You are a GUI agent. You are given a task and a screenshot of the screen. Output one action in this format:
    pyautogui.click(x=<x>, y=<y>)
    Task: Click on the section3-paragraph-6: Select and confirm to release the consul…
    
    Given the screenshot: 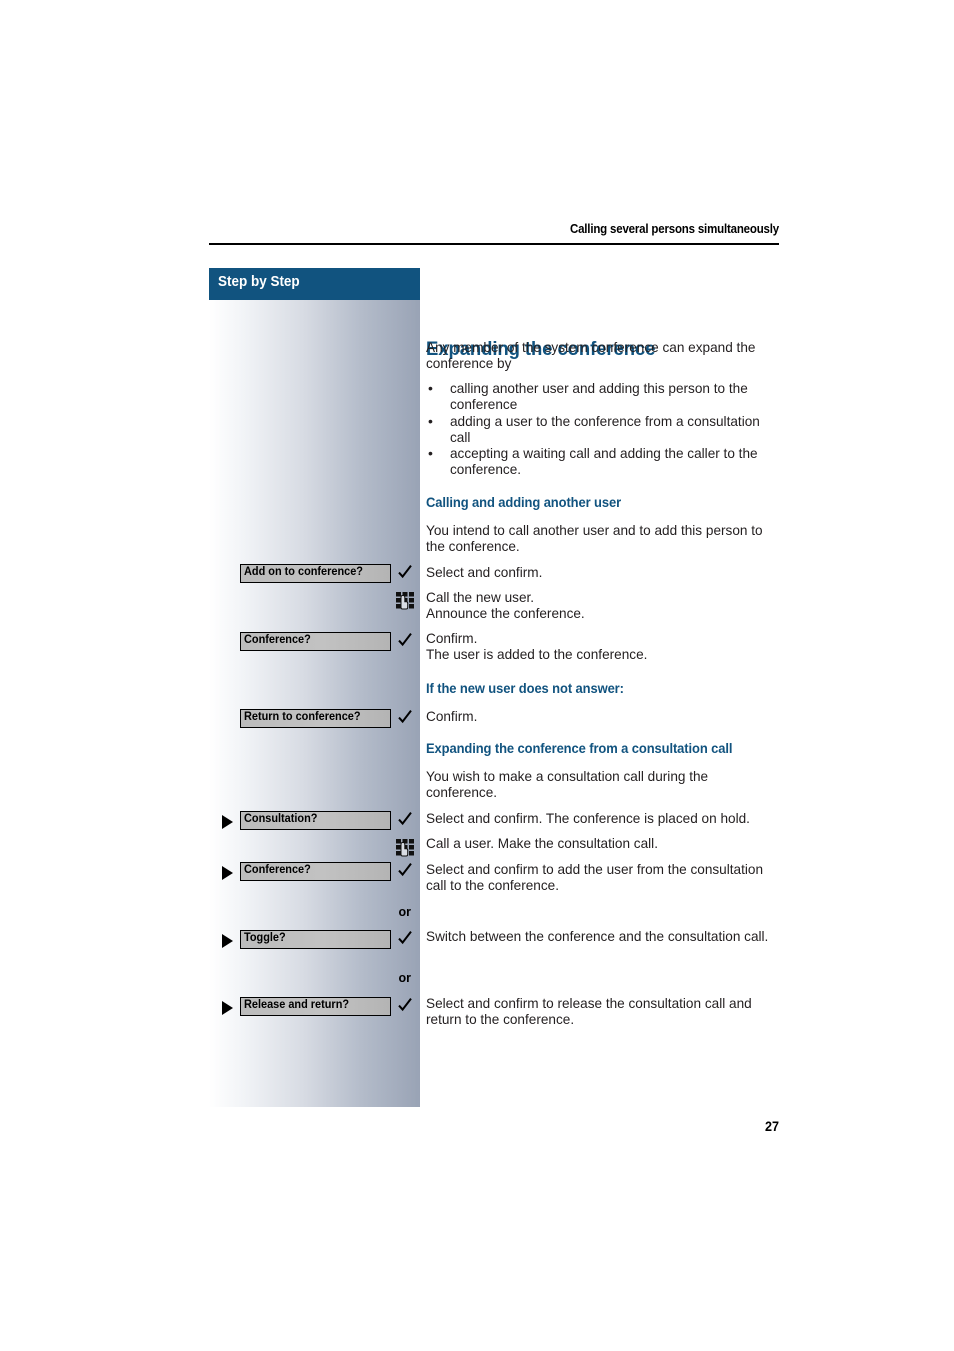 What is the action you would take?
    pyautogui.click(x=589, y=1012)
    